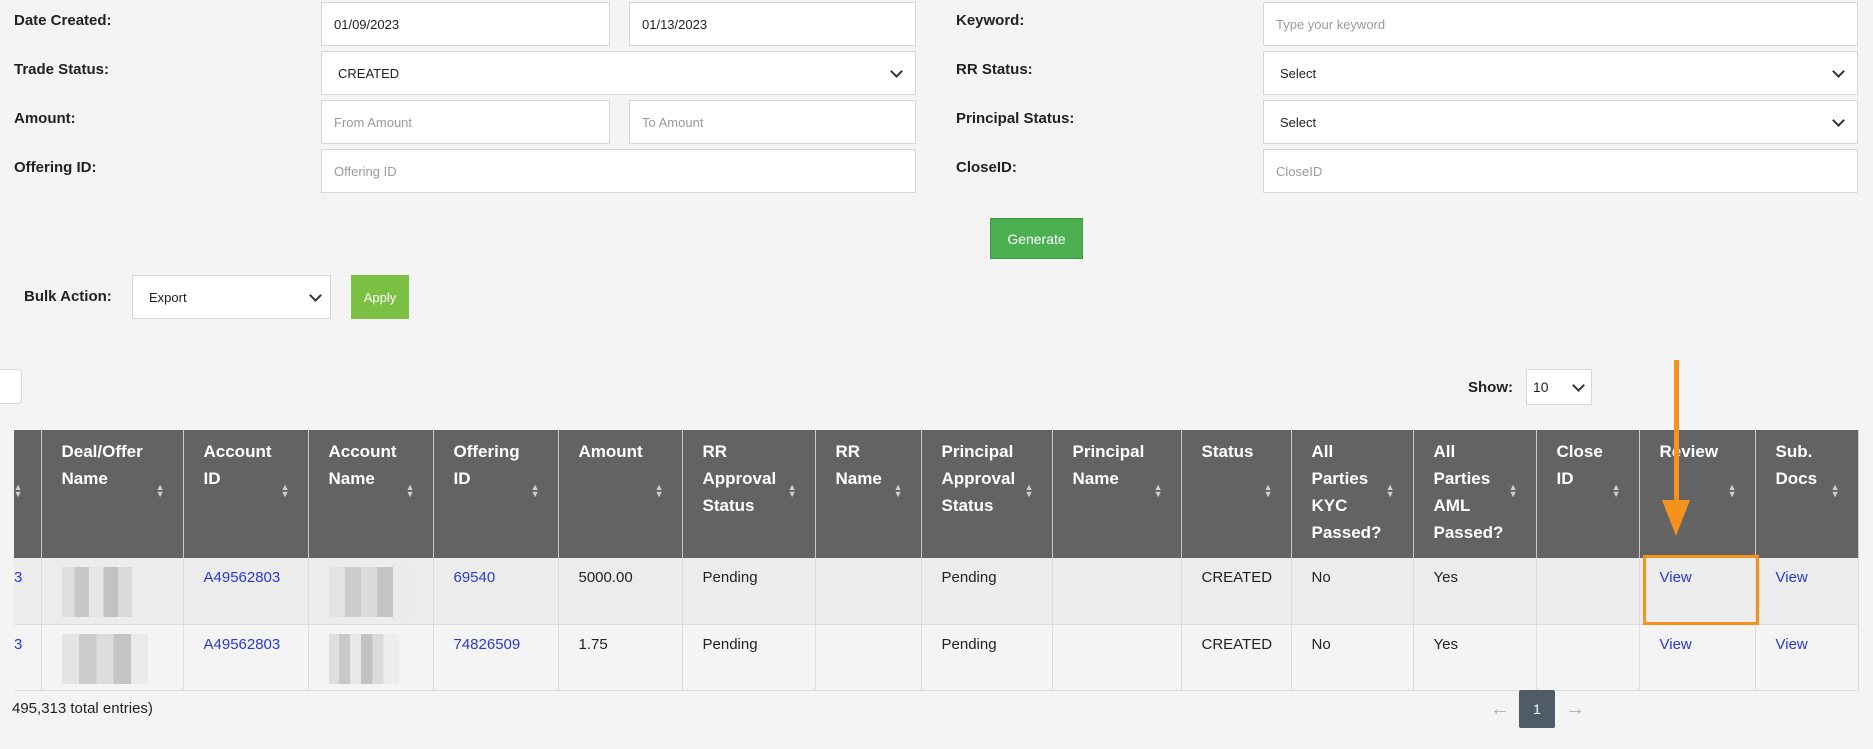 The height and width of the screenshot is (749, 1873). Describe the element at coordinates (772, 24) in the screenshot. I see `date-to-input` at that location.